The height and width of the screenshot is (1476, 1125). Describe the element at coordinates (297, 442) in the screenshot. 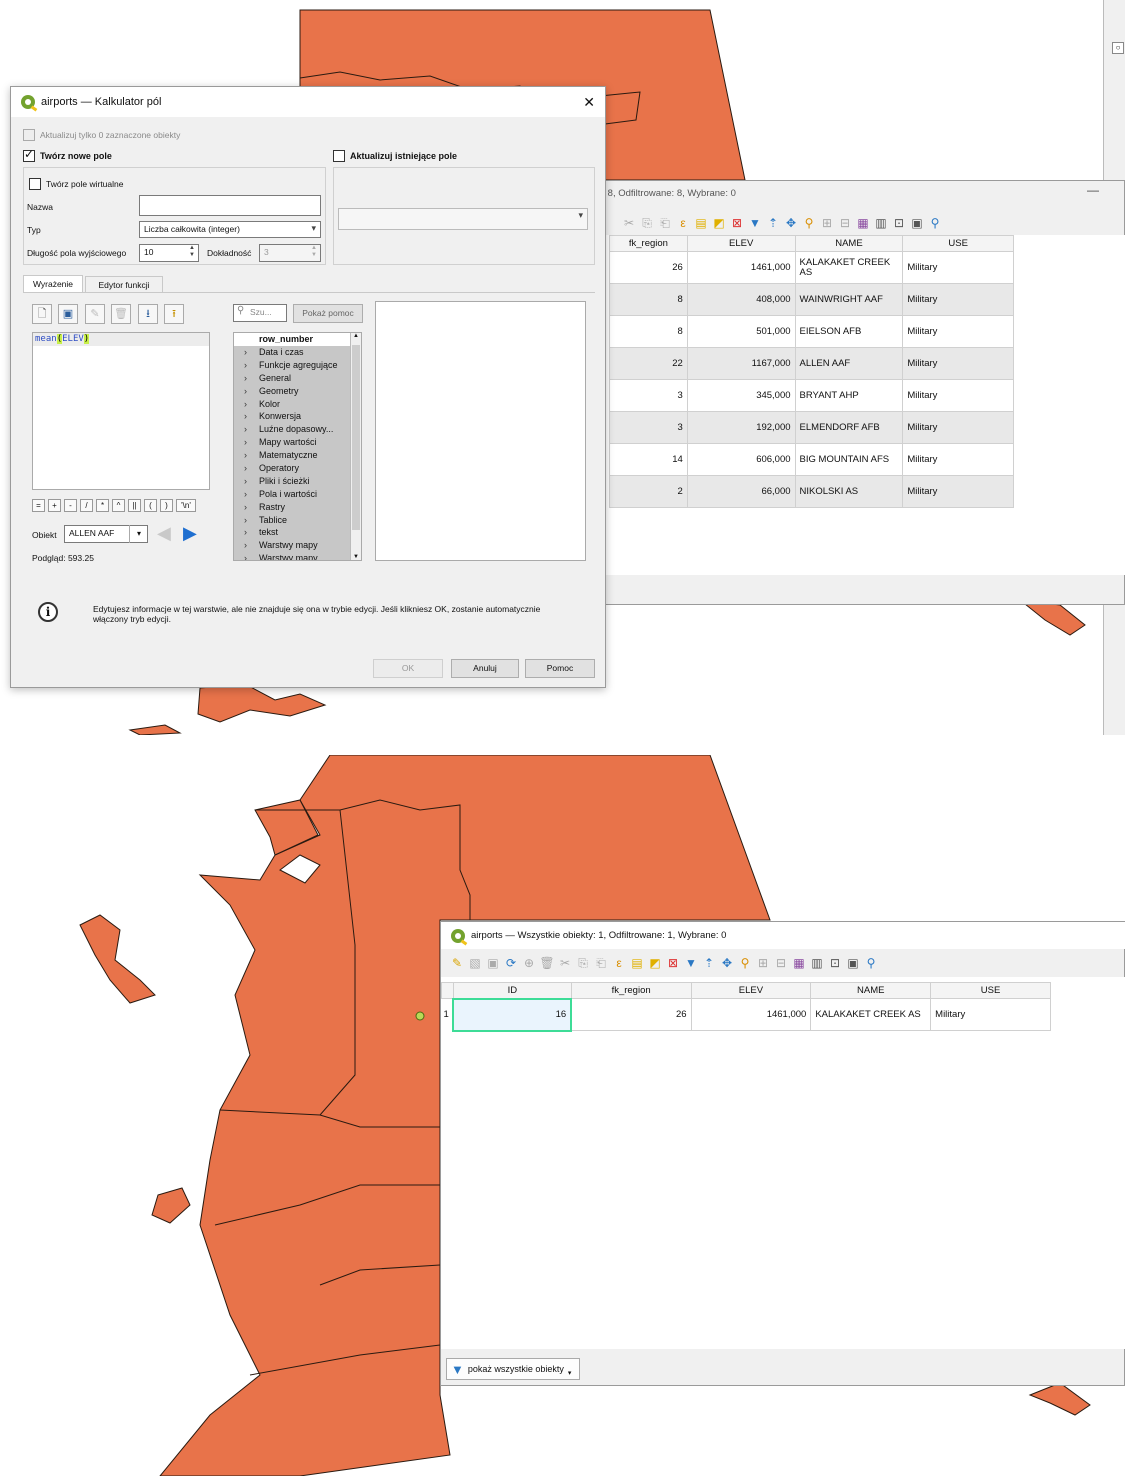

I see `function-group: Mapy wartości` at that location.